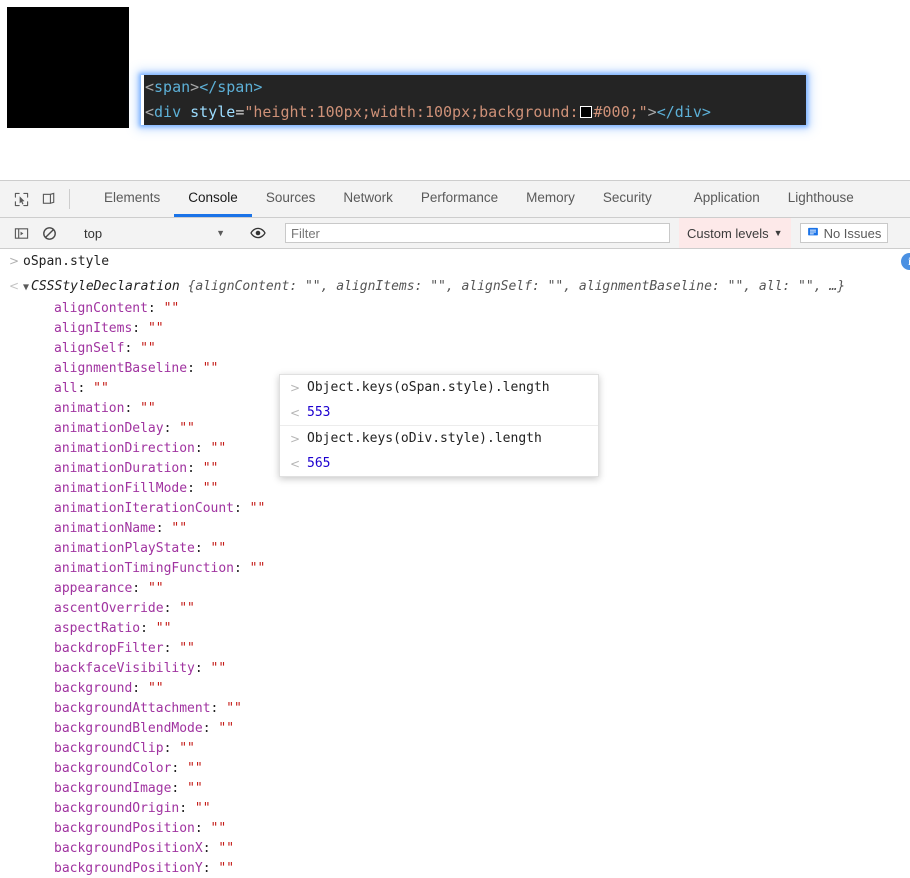 This screenshot has height=878, width=910. Describe the element at coordinates (144, 508) in the screenshot. I see `property-name: animationIterationCount` at that location.